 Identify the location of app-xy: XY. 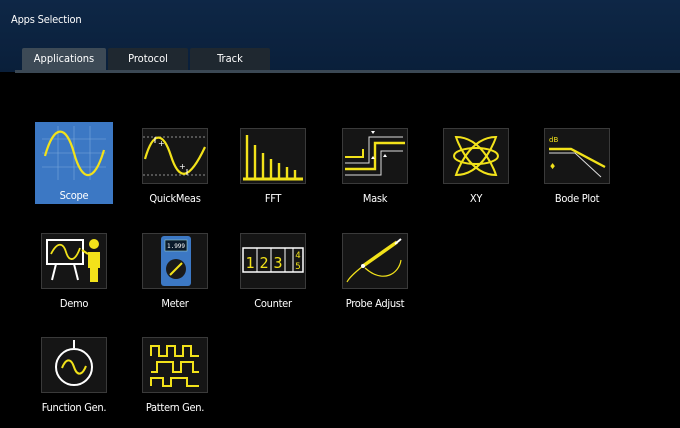
(476, 169).